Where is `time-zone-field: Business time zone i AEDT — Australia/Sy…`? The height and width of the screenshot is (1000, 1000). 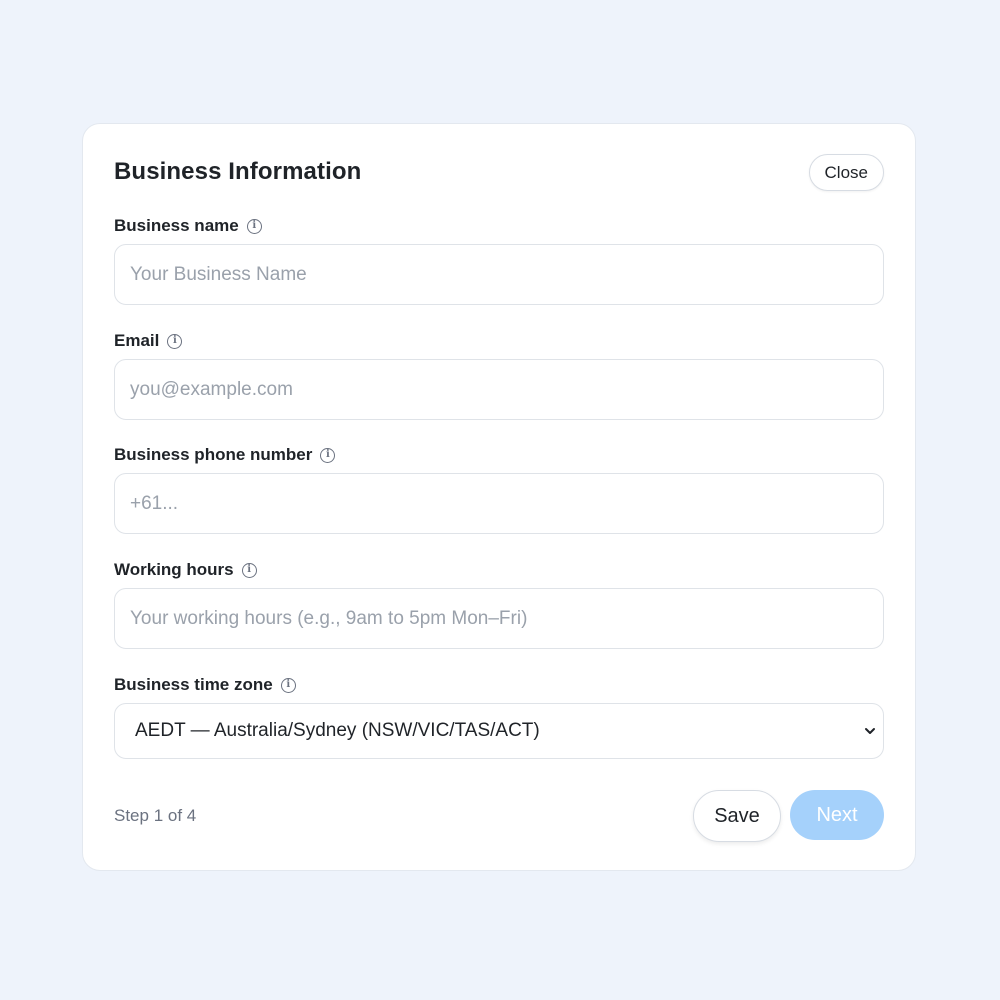 time-zone-field: Business time zone i AEDT — Australia/Sy… is located at coordinates (499, 717).